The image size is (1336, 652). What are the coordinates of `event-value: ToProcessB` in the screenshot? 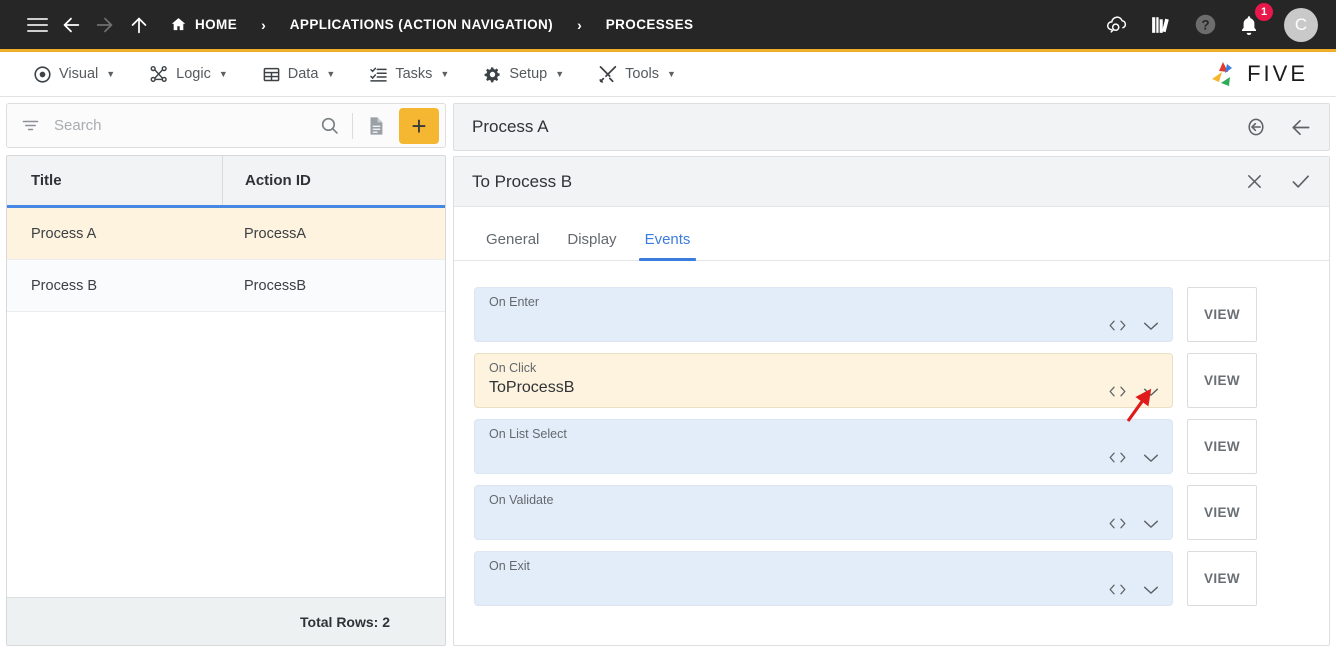 It's located at (532, 387).